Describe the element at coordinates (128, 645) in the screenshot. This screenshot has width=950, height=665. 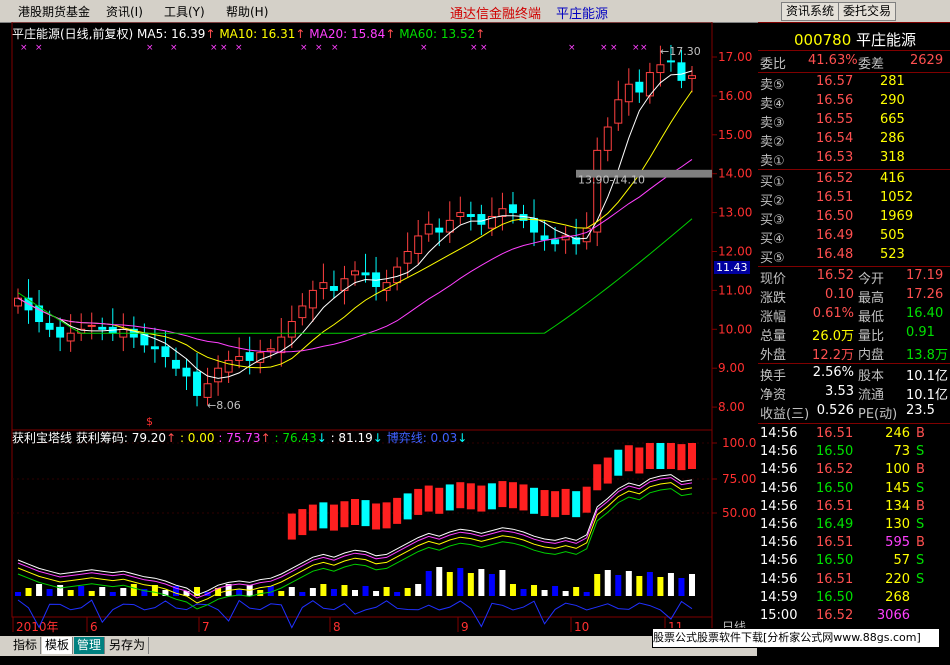
I see `tab-save-as: 另存为` at that location.